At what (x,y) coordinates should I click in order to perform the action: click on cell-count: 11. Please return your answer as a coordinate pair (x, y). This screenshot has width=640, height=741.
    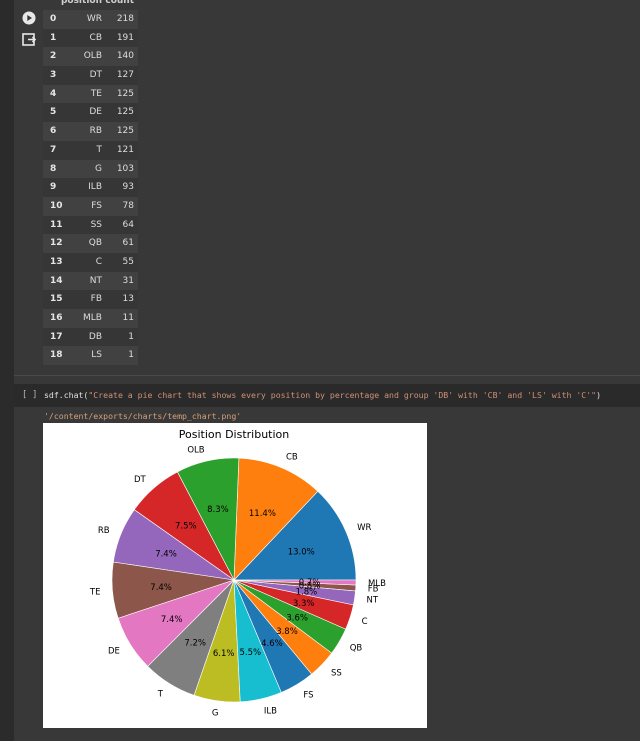
    Looking at the image, I should click on (128, 318).